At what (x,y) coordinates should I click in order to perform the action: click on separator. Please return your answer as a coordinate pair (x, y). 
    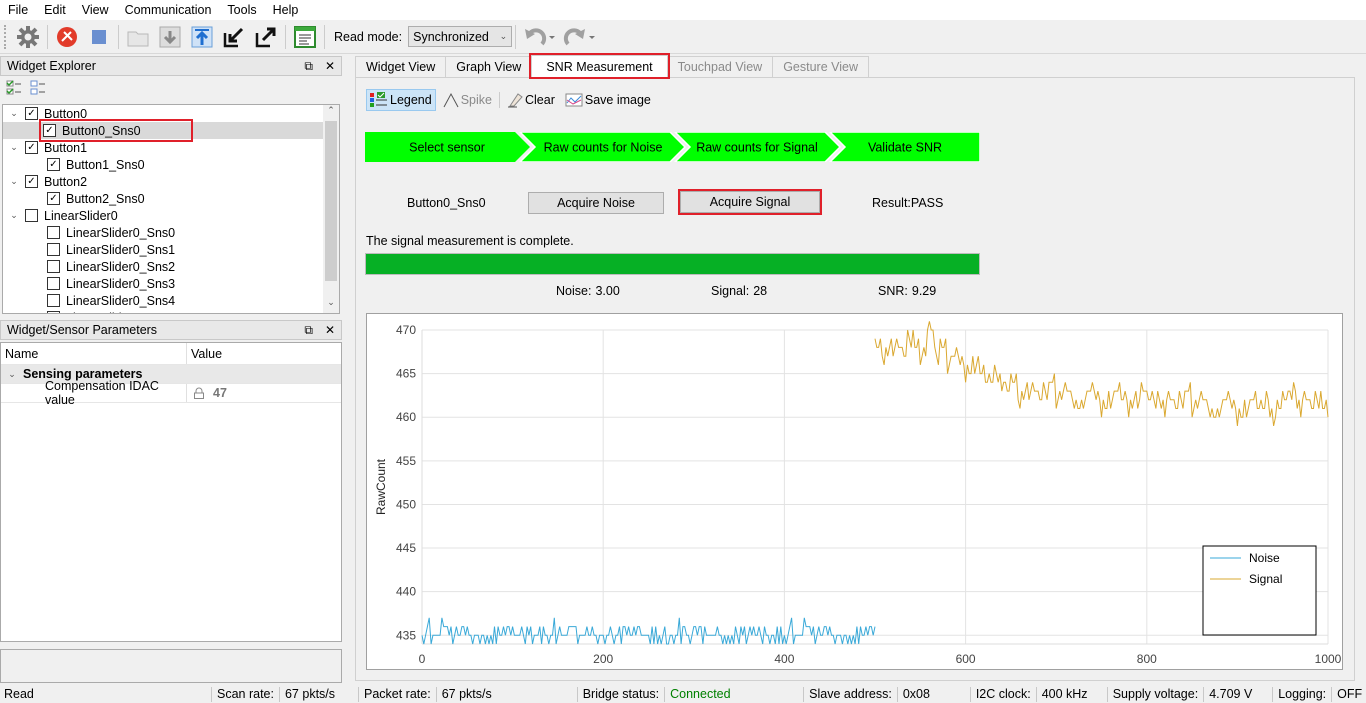
    Looking at the image, I should click on (499, 100).